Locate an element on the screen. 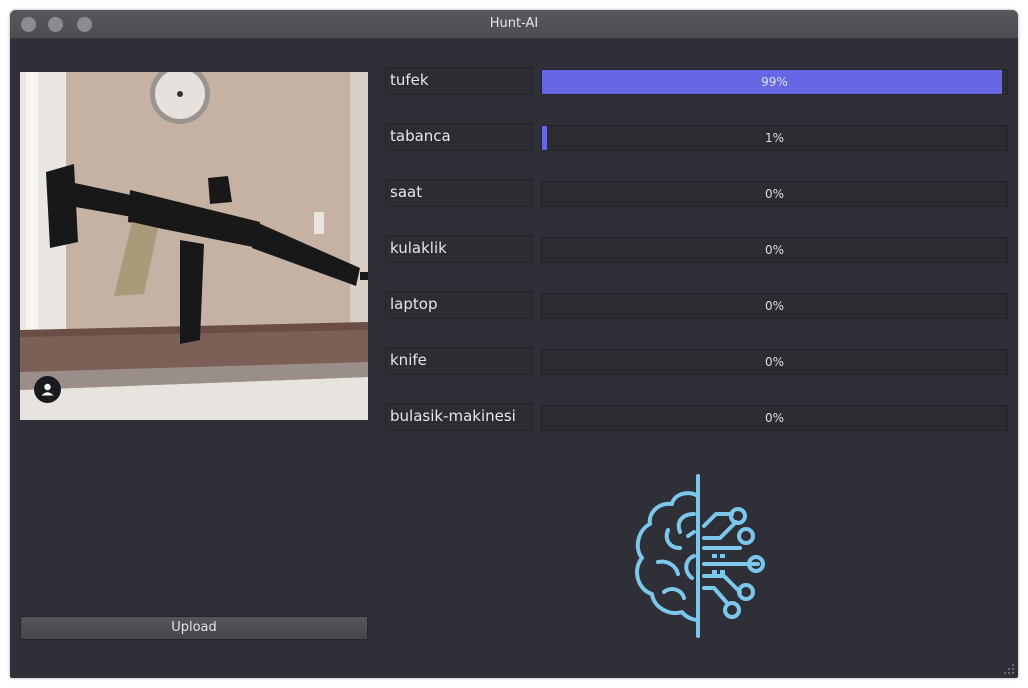 The height and width of the screenshot is (688, 1028). prediction-progress-bar: 99% is located at coordinates (774, 82).